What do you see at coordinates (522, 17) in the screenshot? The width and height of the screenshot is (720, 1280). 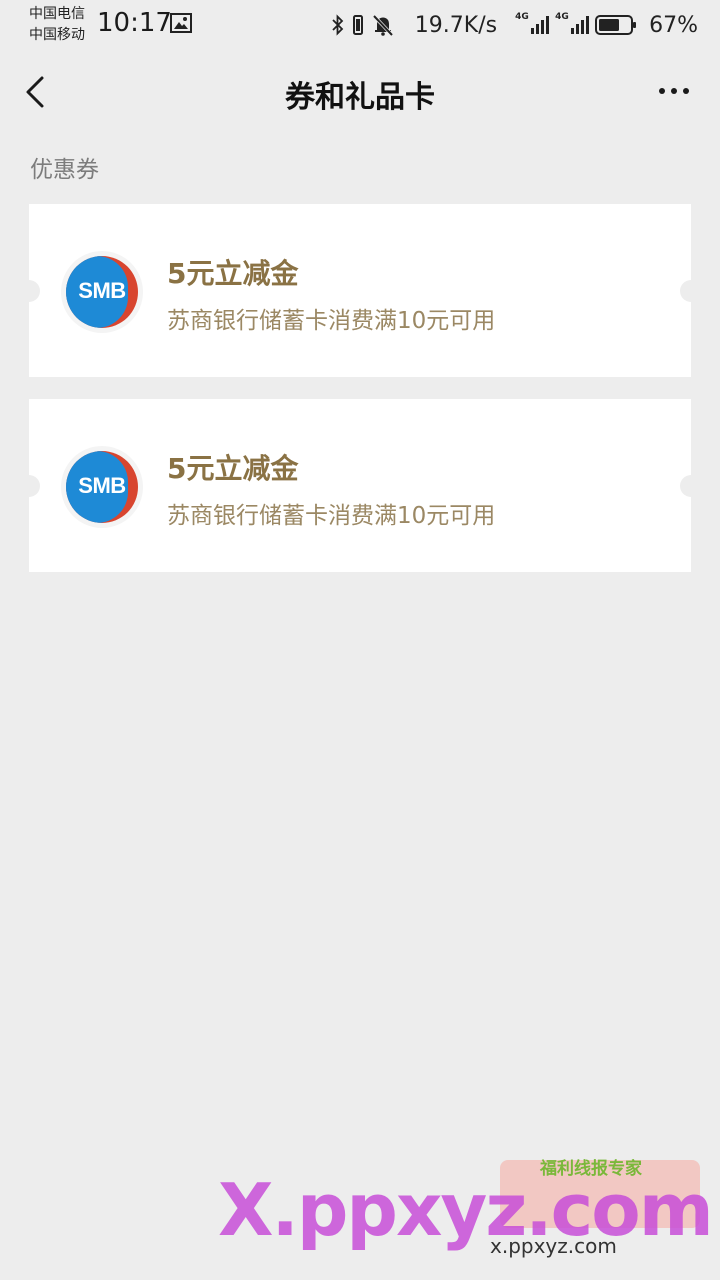 I see `signal-1-label: 4G` at bounding box center [522, 17].